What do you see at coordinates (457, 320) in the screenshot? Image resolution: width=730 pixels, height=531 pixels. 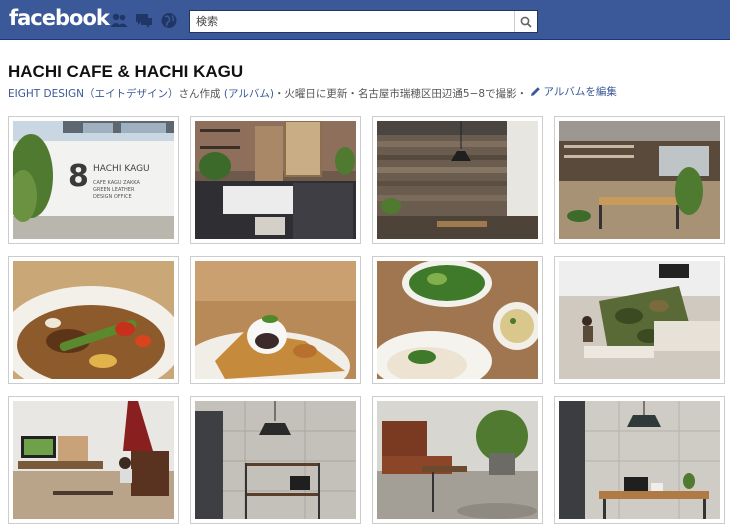 I see `photo-tile-salad-soup` at bounding box center [457, 320].